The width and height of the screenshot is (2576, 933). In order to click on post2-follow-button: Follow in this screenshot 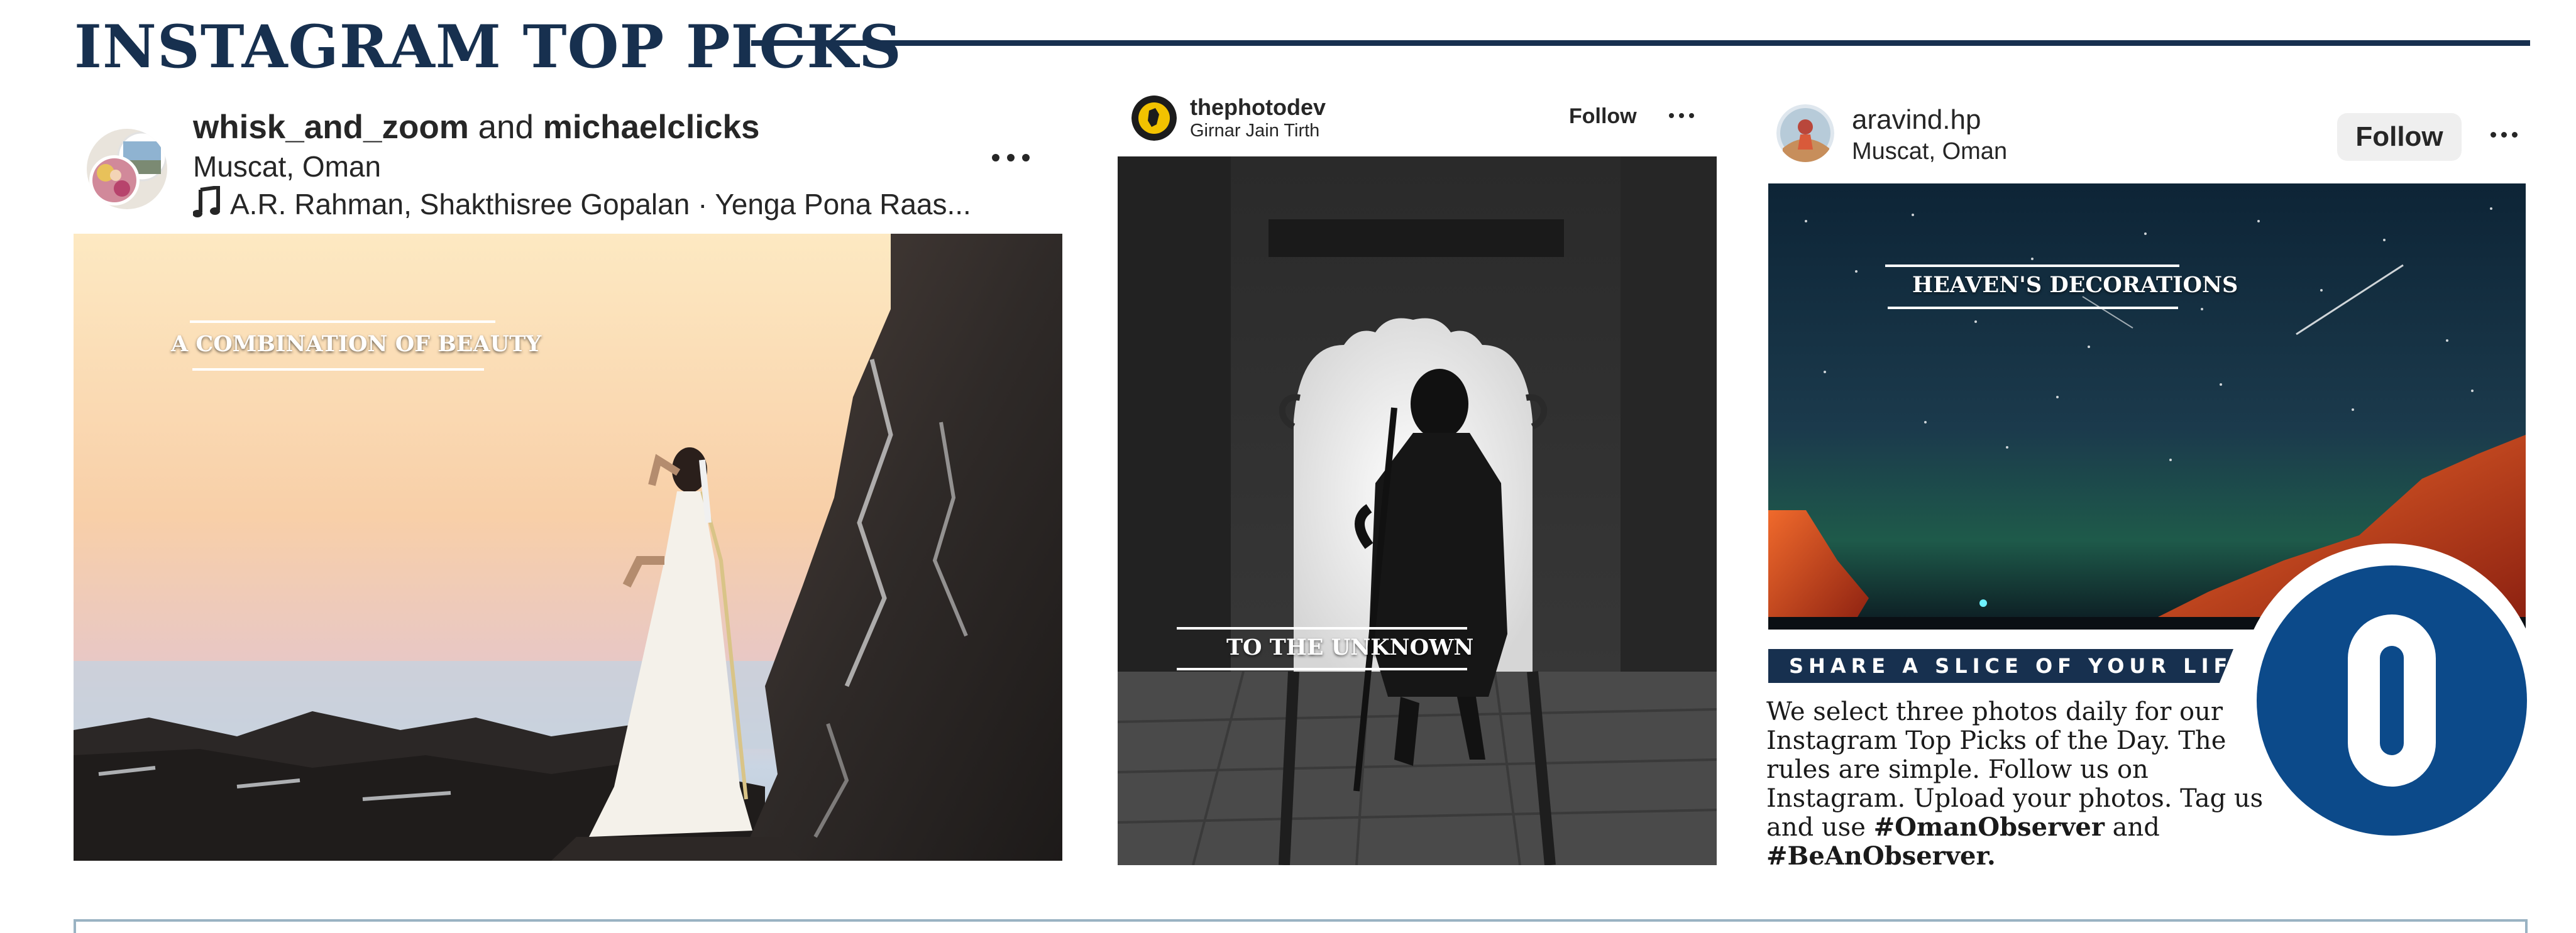, I will do `click(1603, 117)`.